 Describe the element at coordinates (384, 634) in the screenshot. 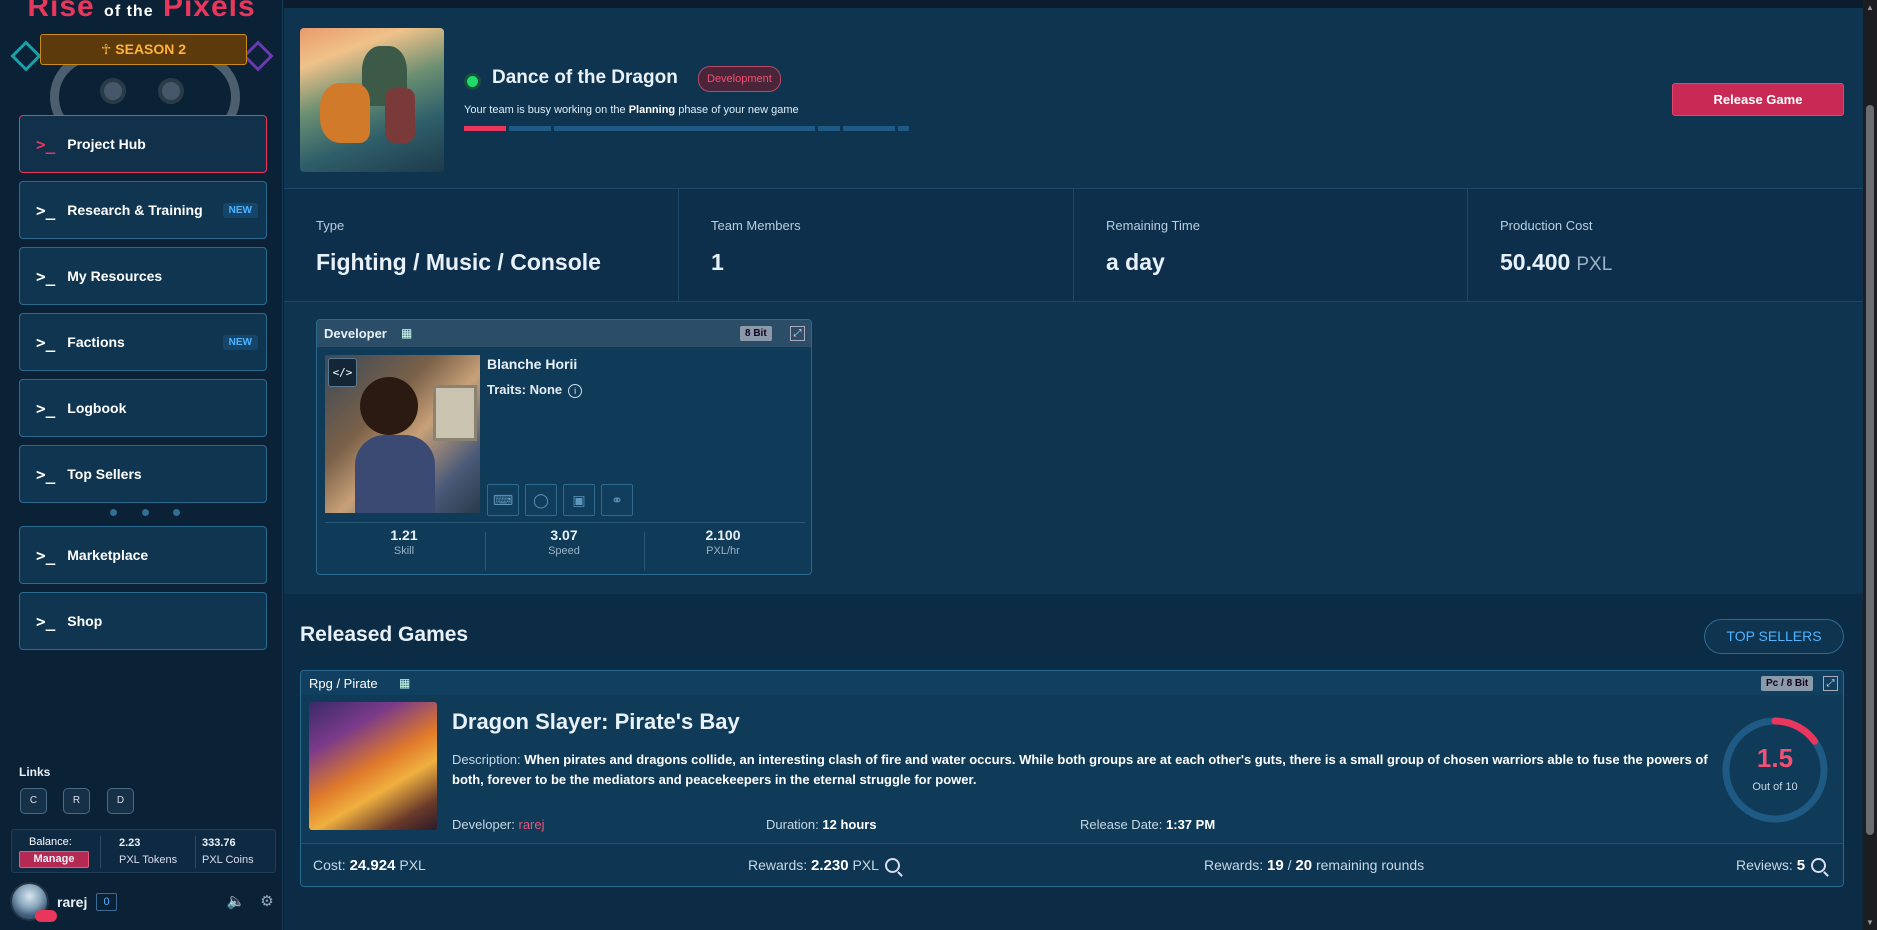

I see `released-games-title: Released Games` at that location.